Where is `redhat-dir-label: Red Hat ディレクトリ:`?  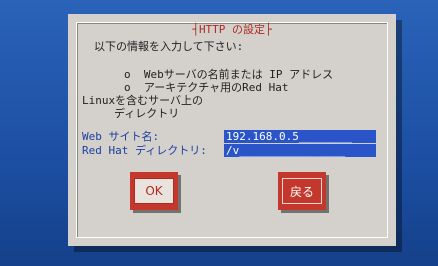 redhat-dir-label: Red Hat ディレクトリ: is located at coordinates (144, 150).